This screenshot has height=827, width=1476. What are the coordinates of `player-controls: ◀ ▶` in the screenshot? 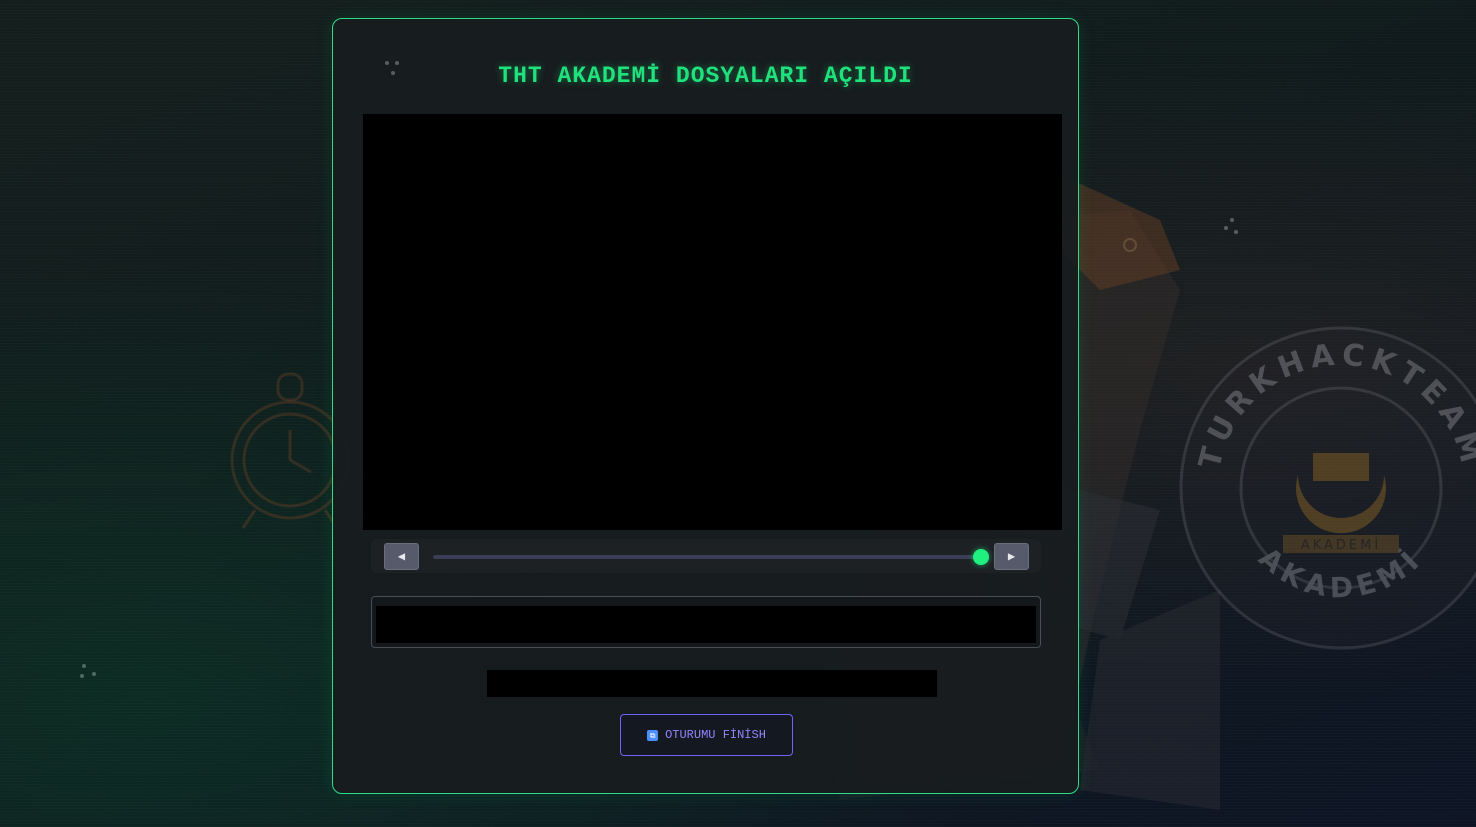 It's located at (706, 556).